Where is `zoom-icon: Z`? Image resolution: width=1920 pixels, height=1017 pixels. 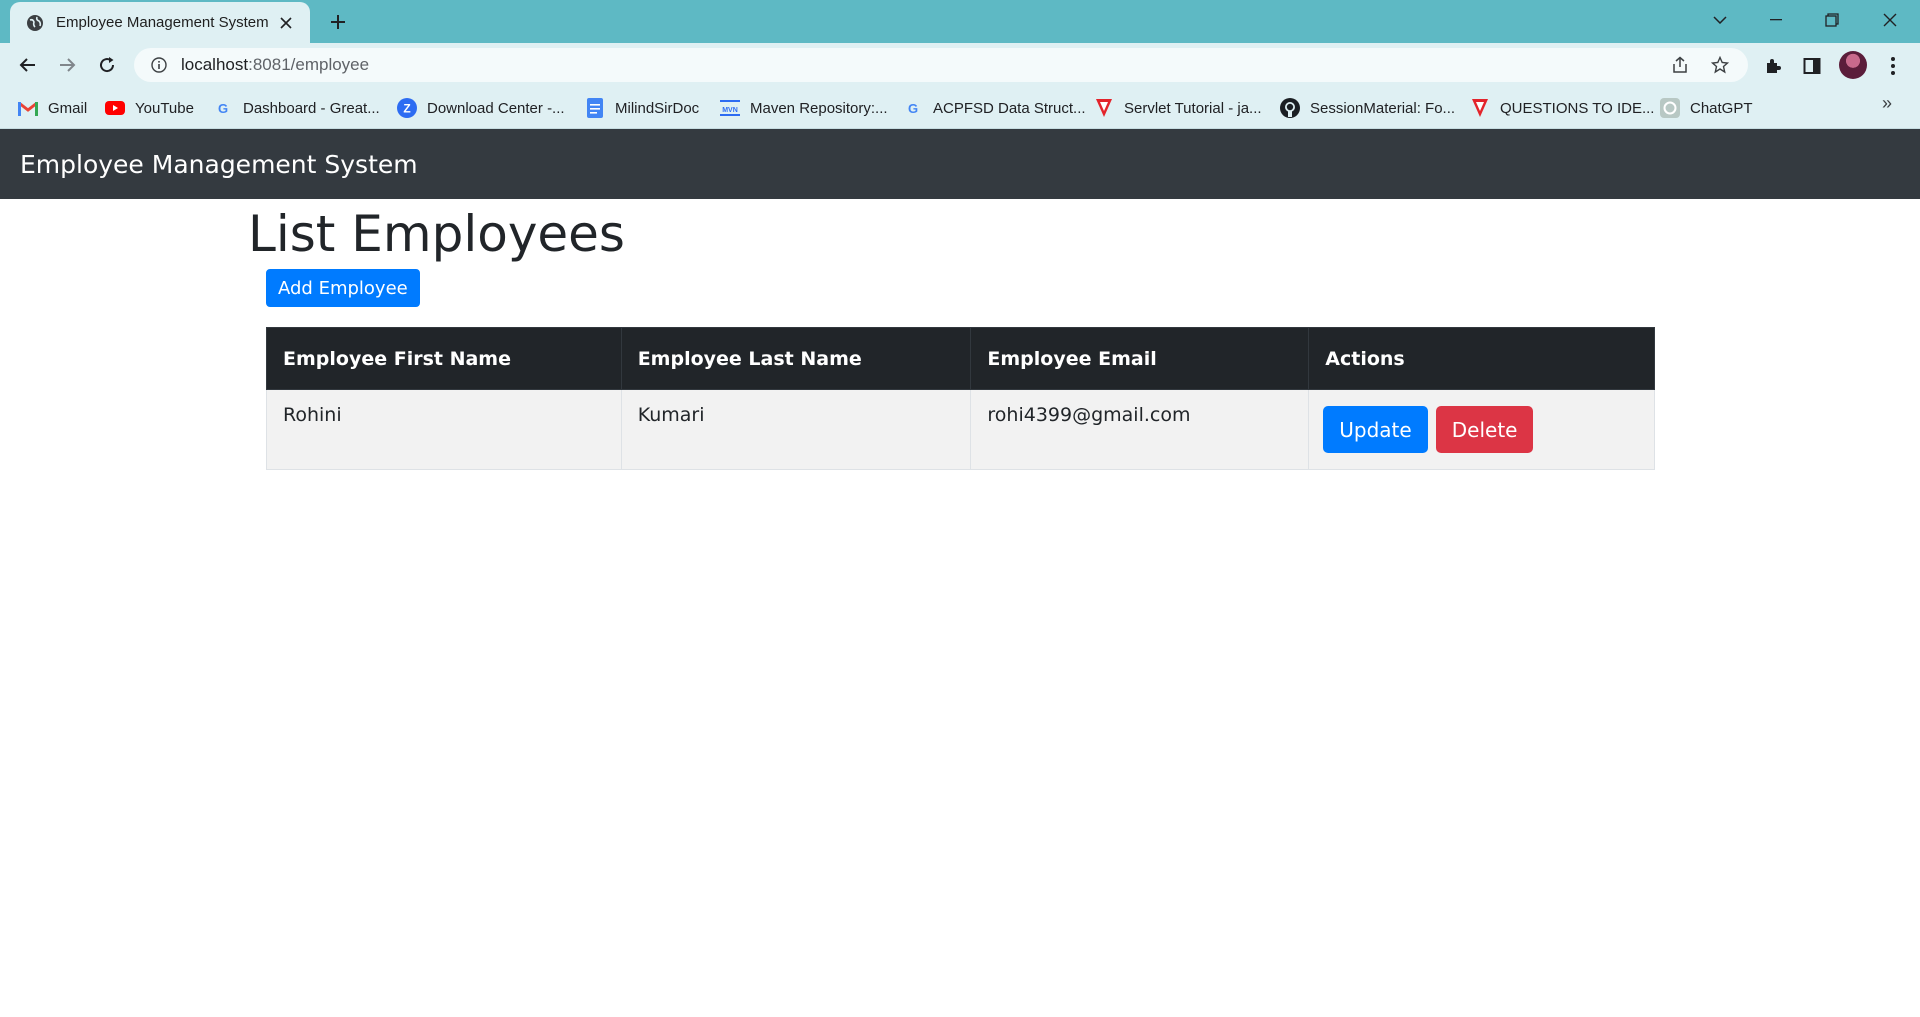
zoom-icon: Z is located at coordinates (407, 108).